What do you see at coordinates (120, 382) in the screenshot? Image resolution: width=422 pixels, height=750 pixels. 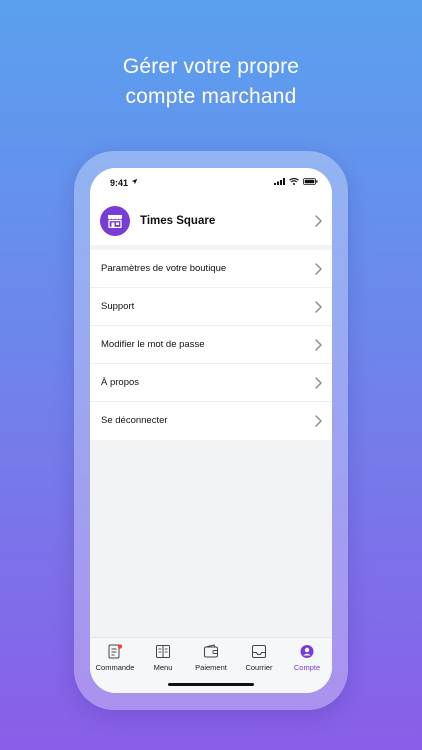 I see `menu-item-label: À propos` at bounding box center [120, 382].